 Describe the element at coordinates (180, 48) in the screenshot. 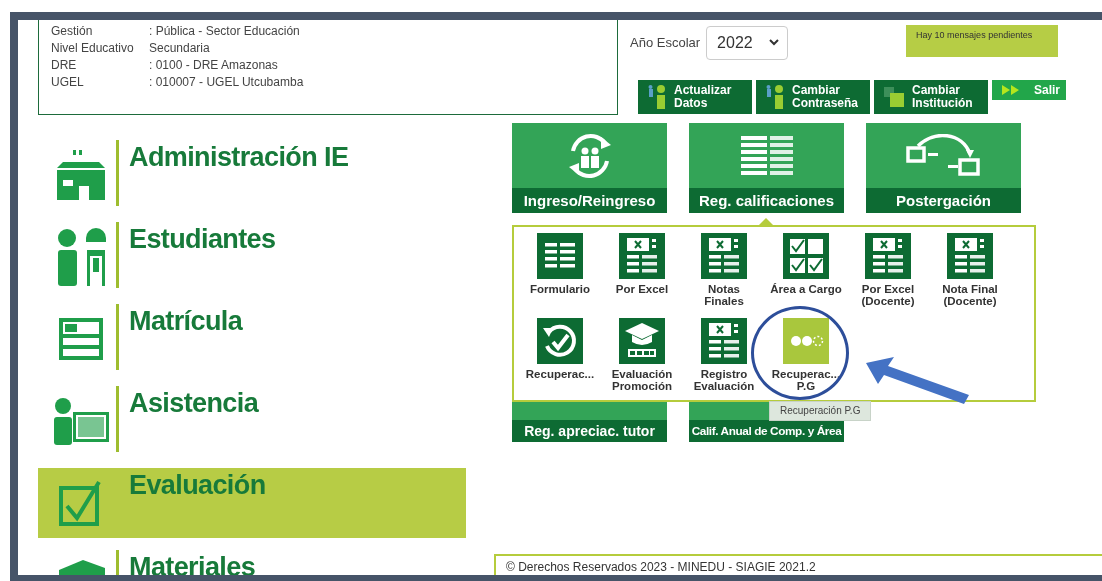

I see `info-value: Secundaria` at that location.